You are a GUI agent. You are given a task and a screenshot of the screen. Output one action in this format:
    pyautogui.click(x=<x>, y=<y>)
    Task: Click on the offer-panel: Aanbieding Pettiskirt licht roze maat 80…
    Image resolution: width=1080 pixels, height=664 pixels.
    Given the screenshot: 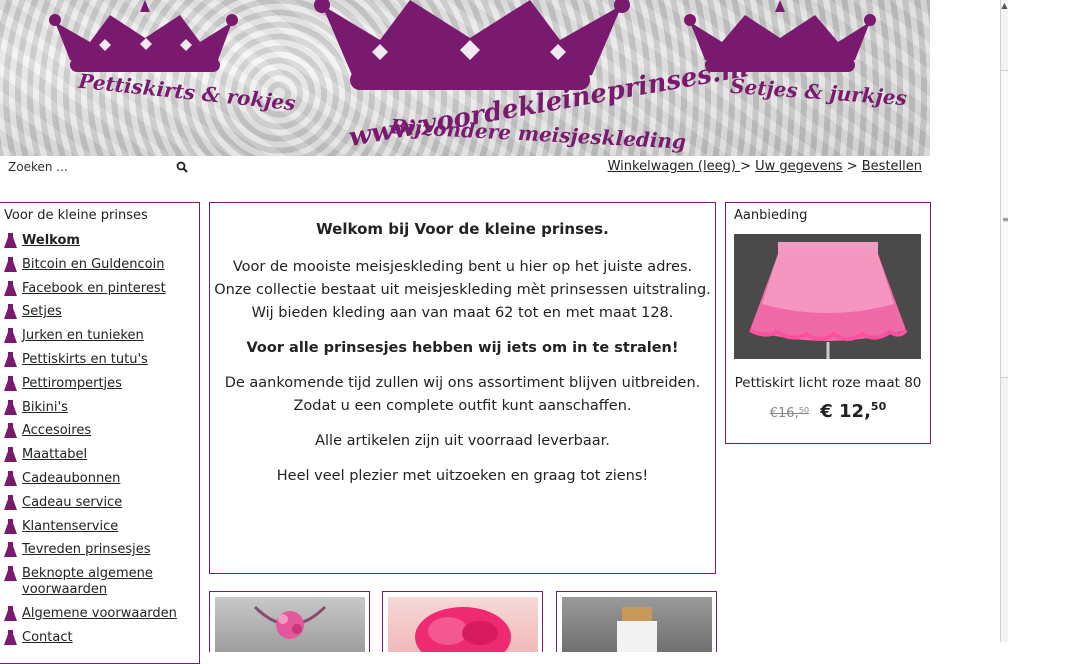 What is the action you would take?
    pyautogui.click(x=828, y=323)
    